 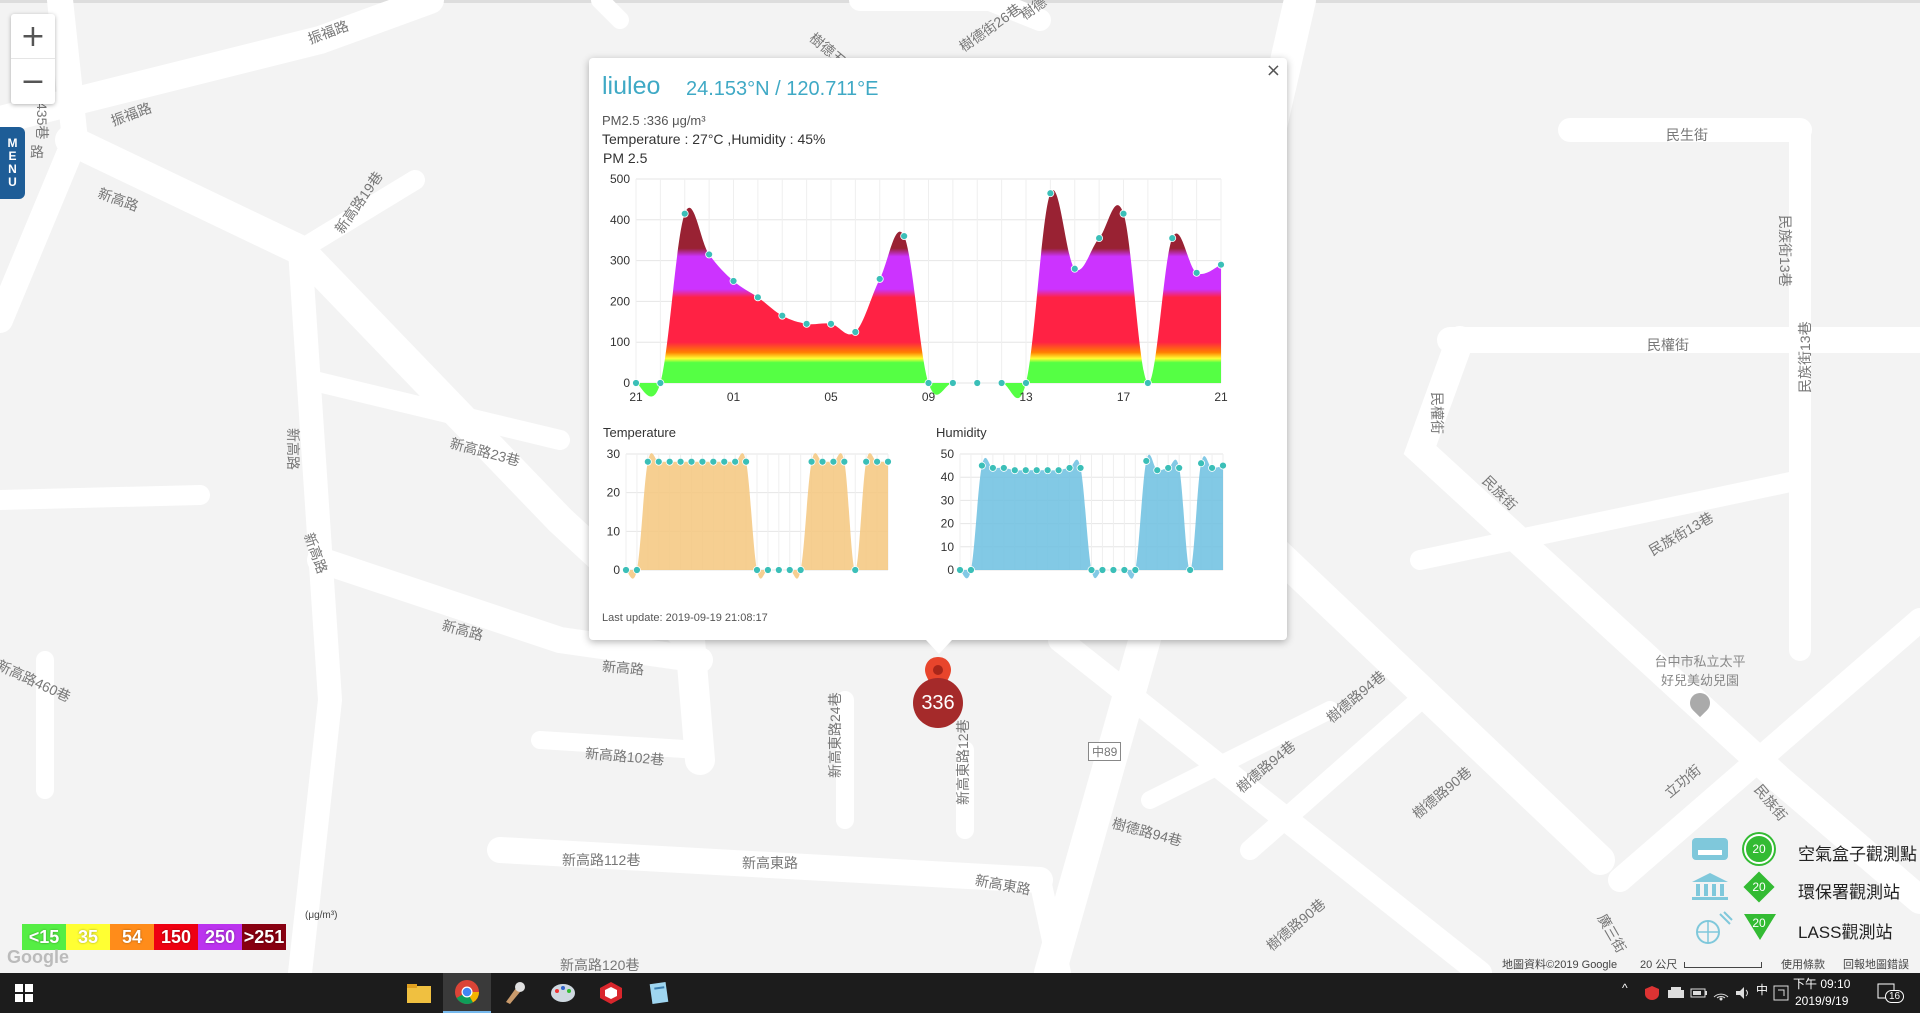 I want to click on taskbar-file-explorer, so click(x=419, y=993).